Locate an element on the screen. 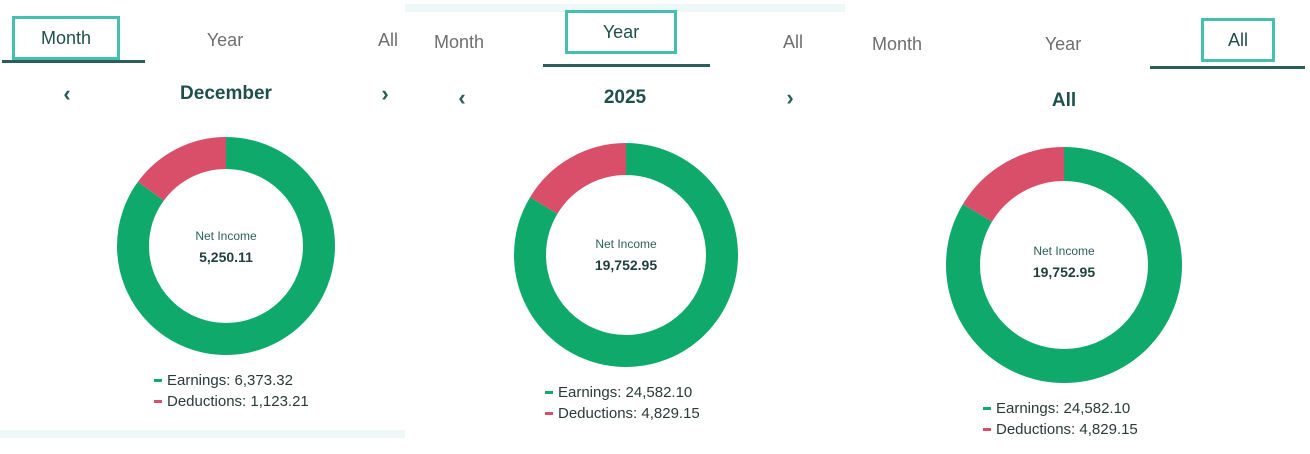  legend-deductions: Deductions: 1,123.21 is located at coordinates (231, 401).